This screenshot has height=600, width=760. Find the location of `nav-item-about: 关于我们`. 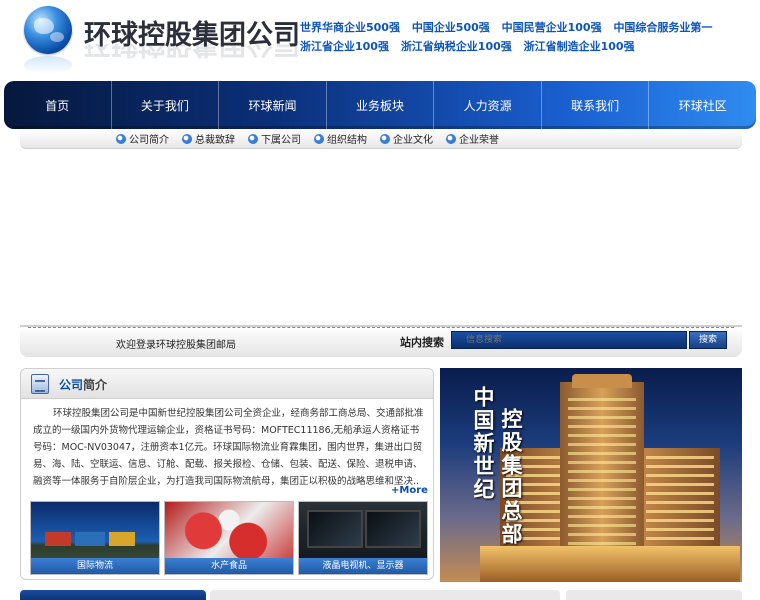

nav-item-about: 关于我们 is located at coordinates (166, 105).